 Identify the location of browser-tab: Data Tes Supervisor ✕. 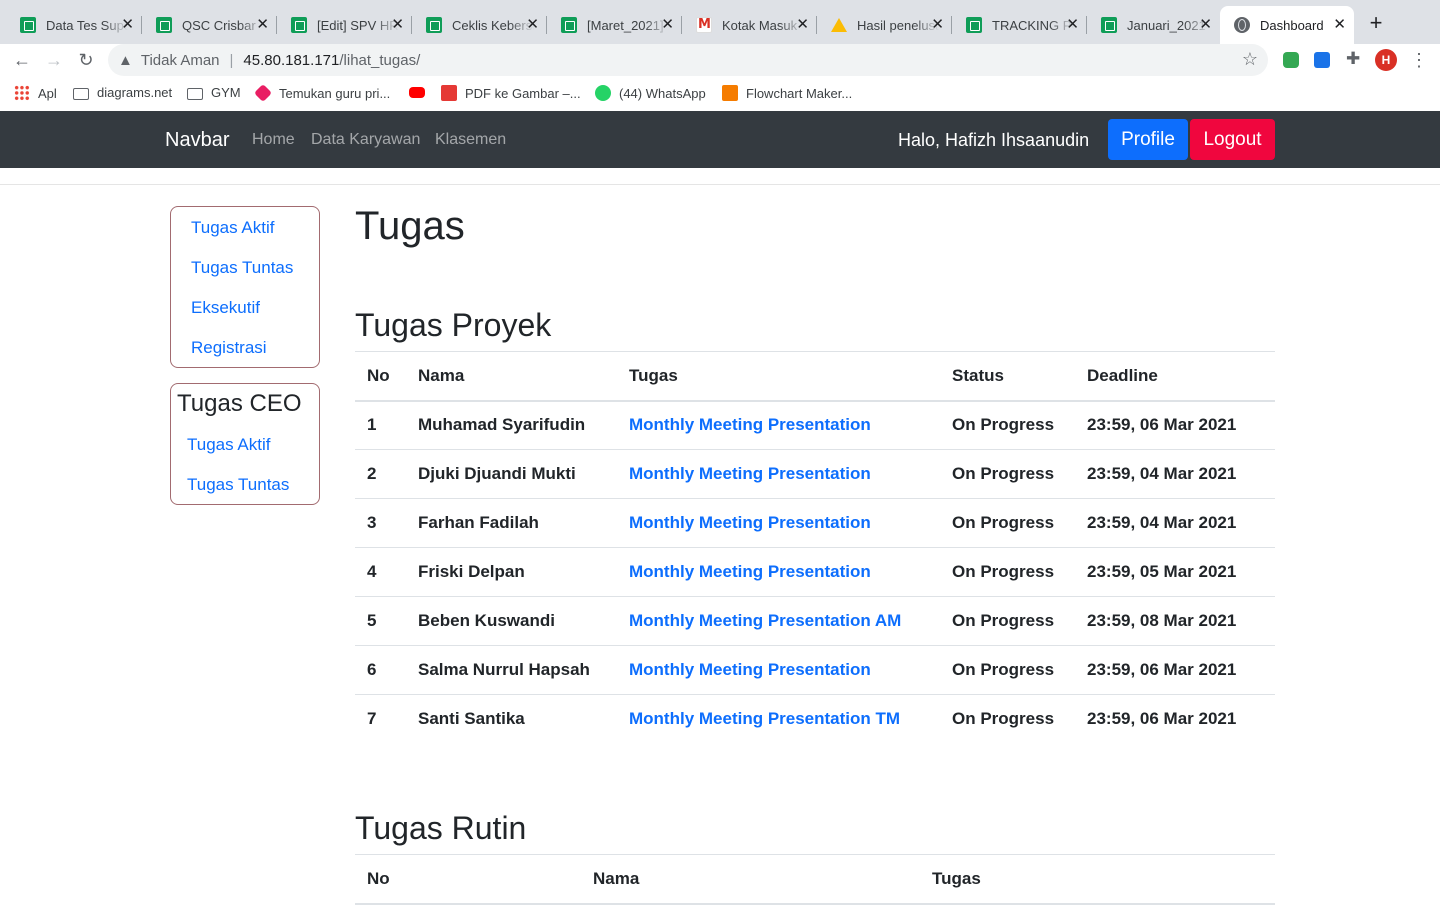
(74, 25).